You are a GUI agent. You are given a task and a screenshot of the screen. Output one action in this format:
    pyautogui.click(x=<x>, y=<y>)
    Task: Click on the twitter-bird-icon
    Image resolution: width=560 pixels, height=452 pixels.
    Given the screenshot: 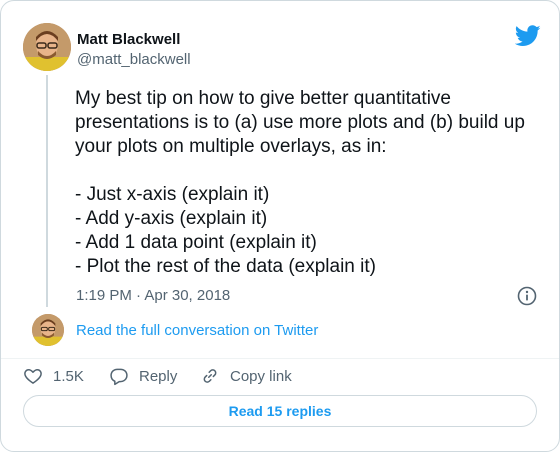 What is the action you would take?
    pyautogui.click(x=528, y=36)
    